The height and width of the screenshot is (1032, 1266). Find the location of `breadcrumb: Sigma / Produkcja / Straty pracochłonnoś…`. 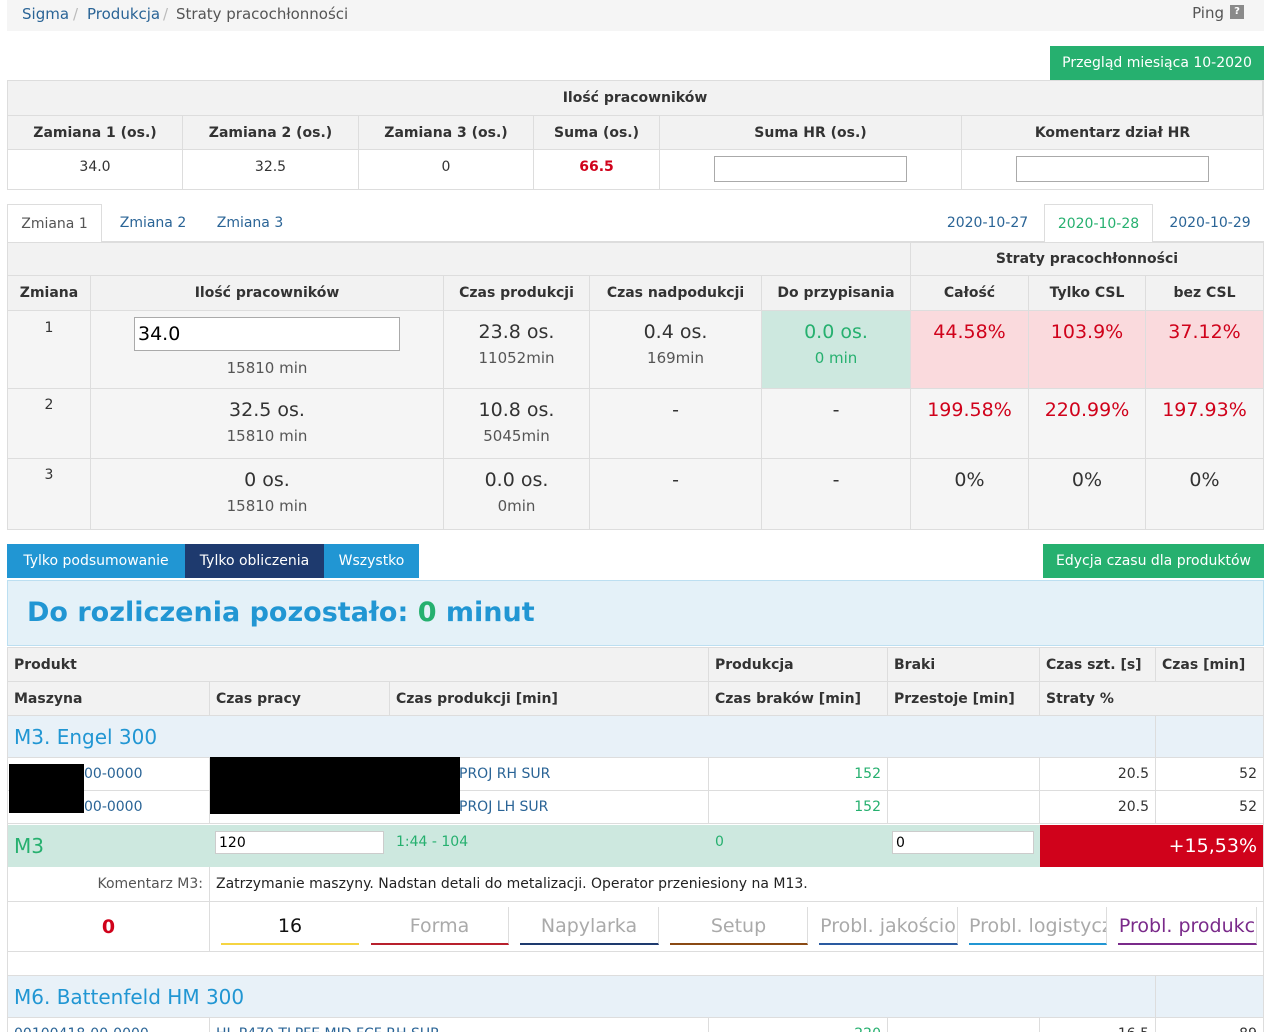

breadcrumb: Sigma / Produkcja / Straty pracochłonnoś… is located at coordinates (635, 15).